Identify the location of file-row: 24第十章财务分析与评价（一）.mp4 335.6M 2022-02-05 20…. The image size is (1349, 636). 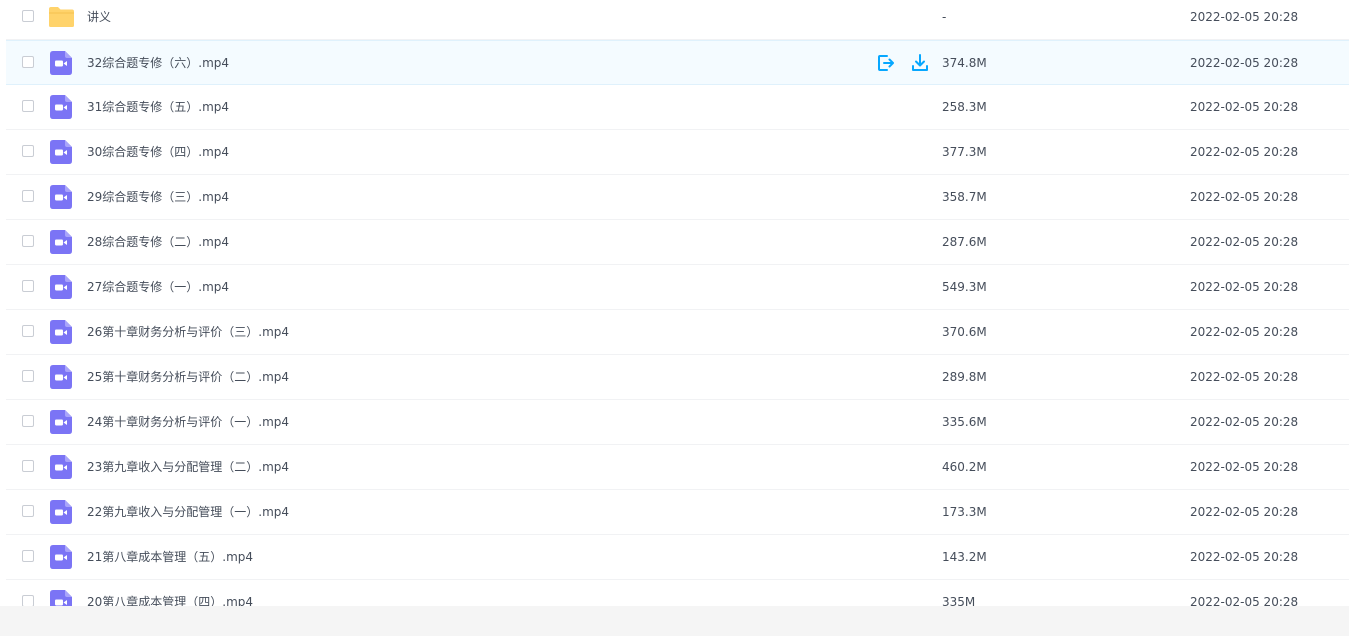
(677, 422).